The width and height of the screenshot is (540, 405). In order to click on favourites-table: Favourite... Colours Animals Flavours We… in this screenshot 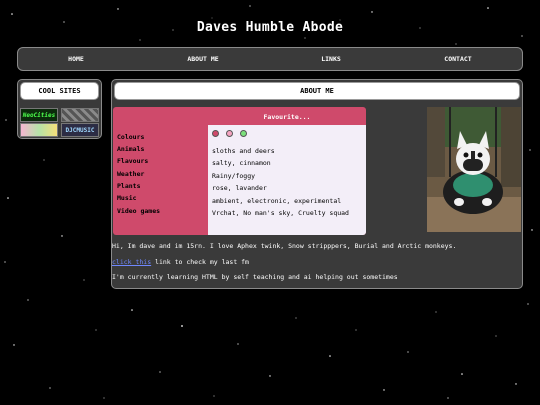, I will do `click(239, 171)`.